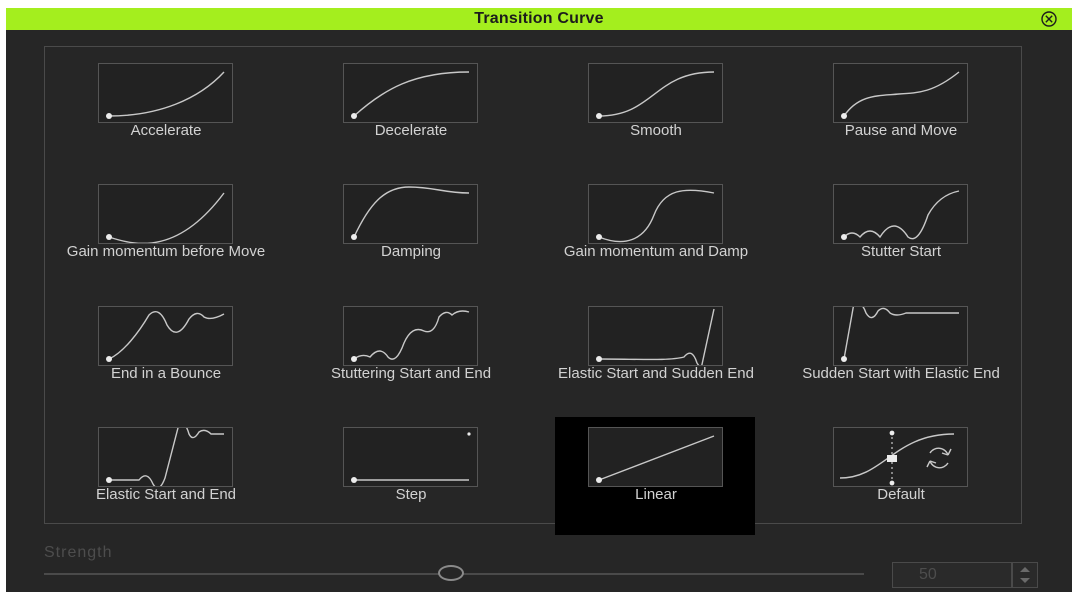 Image resolution: width=1079 pixels, height=594 pixels. I want to click on title-bar: Transition Curve, so click(539, 19).